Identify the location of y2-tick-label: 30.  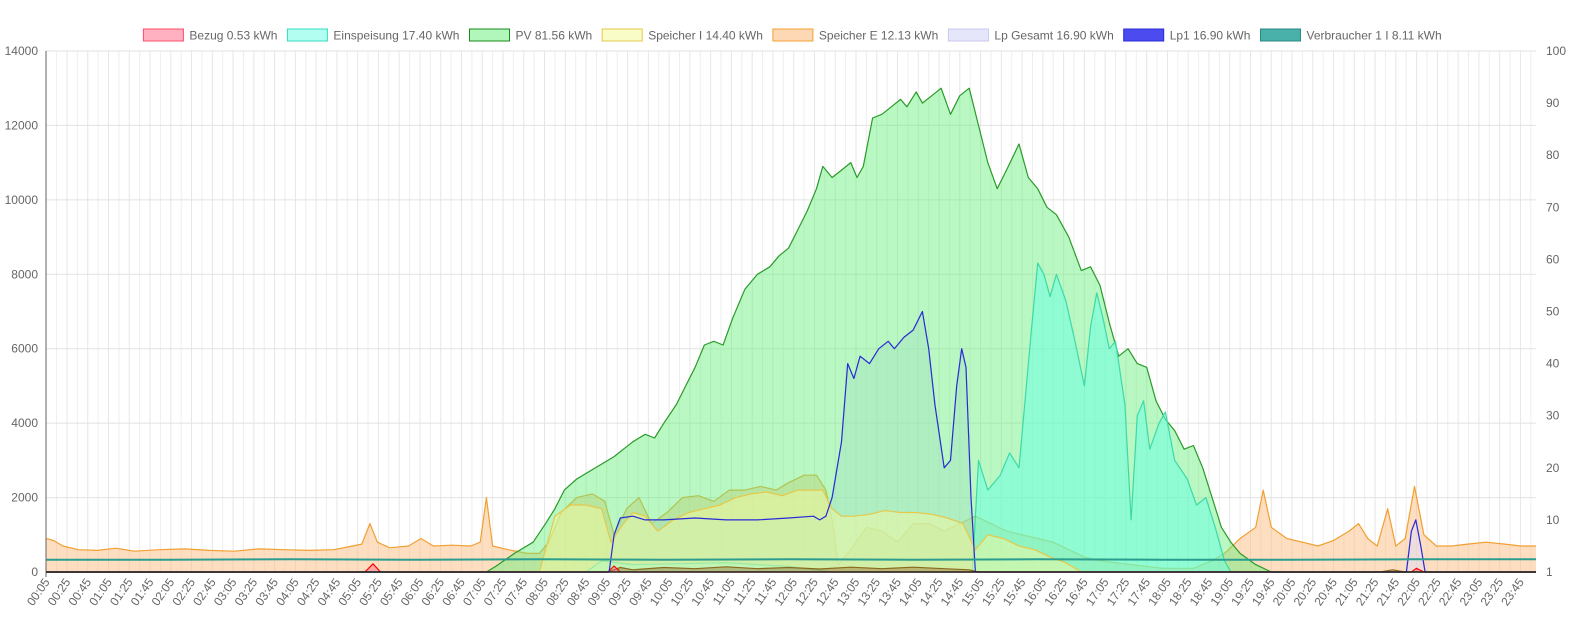
(1553, 416).